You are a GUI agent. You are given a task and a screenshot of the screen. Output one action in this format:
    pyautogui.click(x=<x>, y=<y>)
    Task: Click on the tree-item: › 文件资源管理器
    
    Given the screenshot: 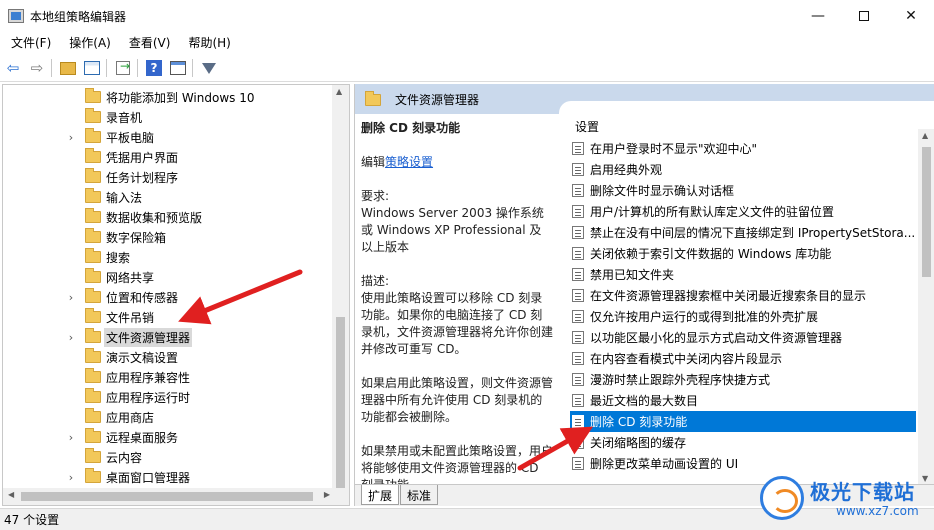 What is the action you would take?
    pyautogui.click(x=168, y=337)
    